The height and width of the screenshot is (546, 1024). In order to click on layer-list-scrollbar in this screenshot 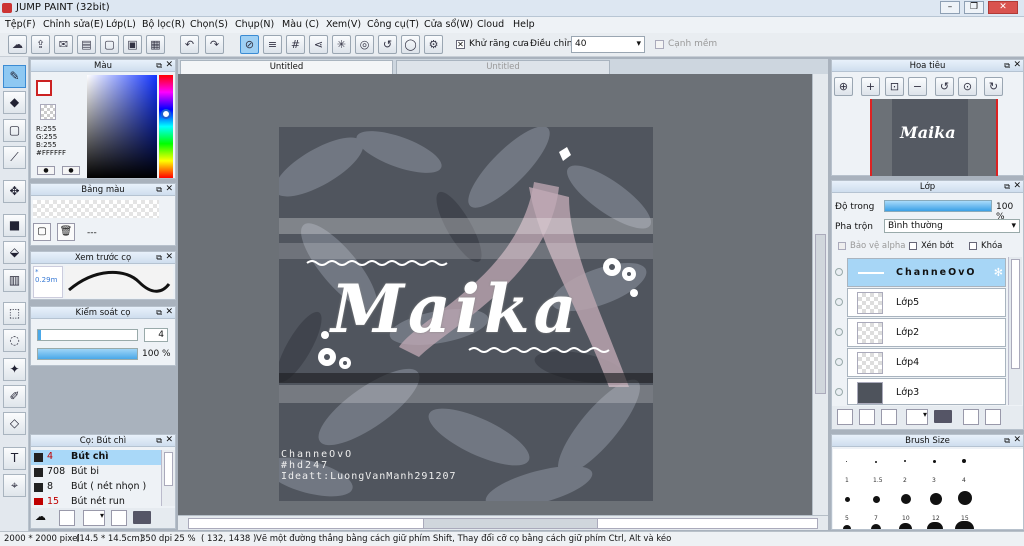, I will do `click(1015, 331)`.